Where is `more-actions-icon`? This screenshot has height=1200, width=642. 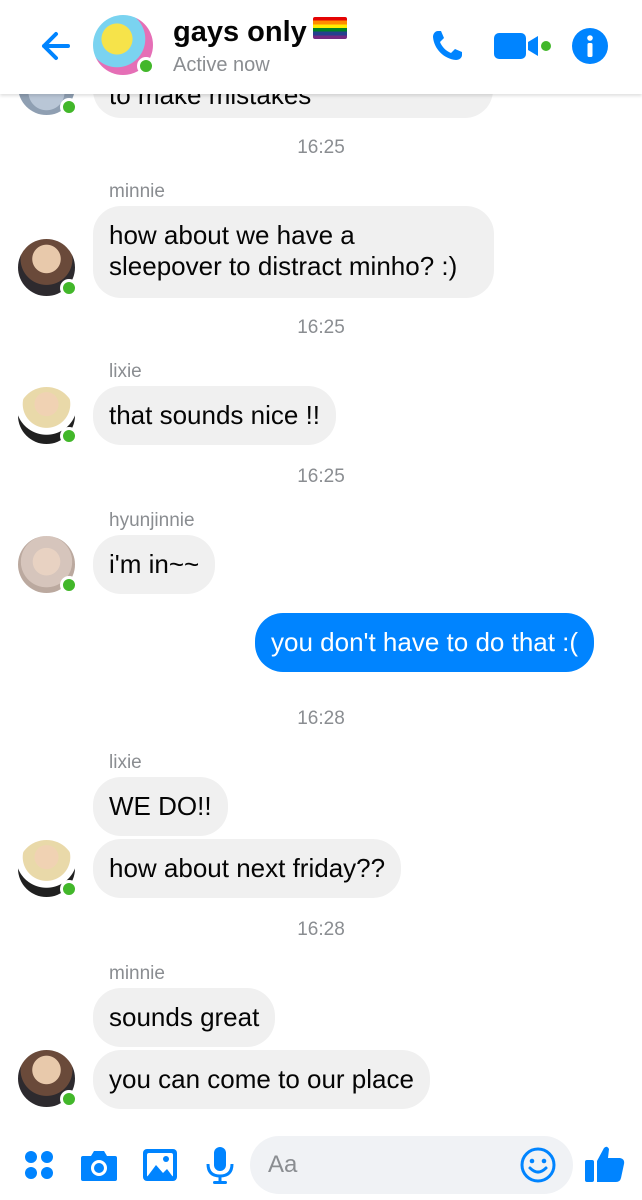
more-actions-icon is located at coordinates (39, 1165).